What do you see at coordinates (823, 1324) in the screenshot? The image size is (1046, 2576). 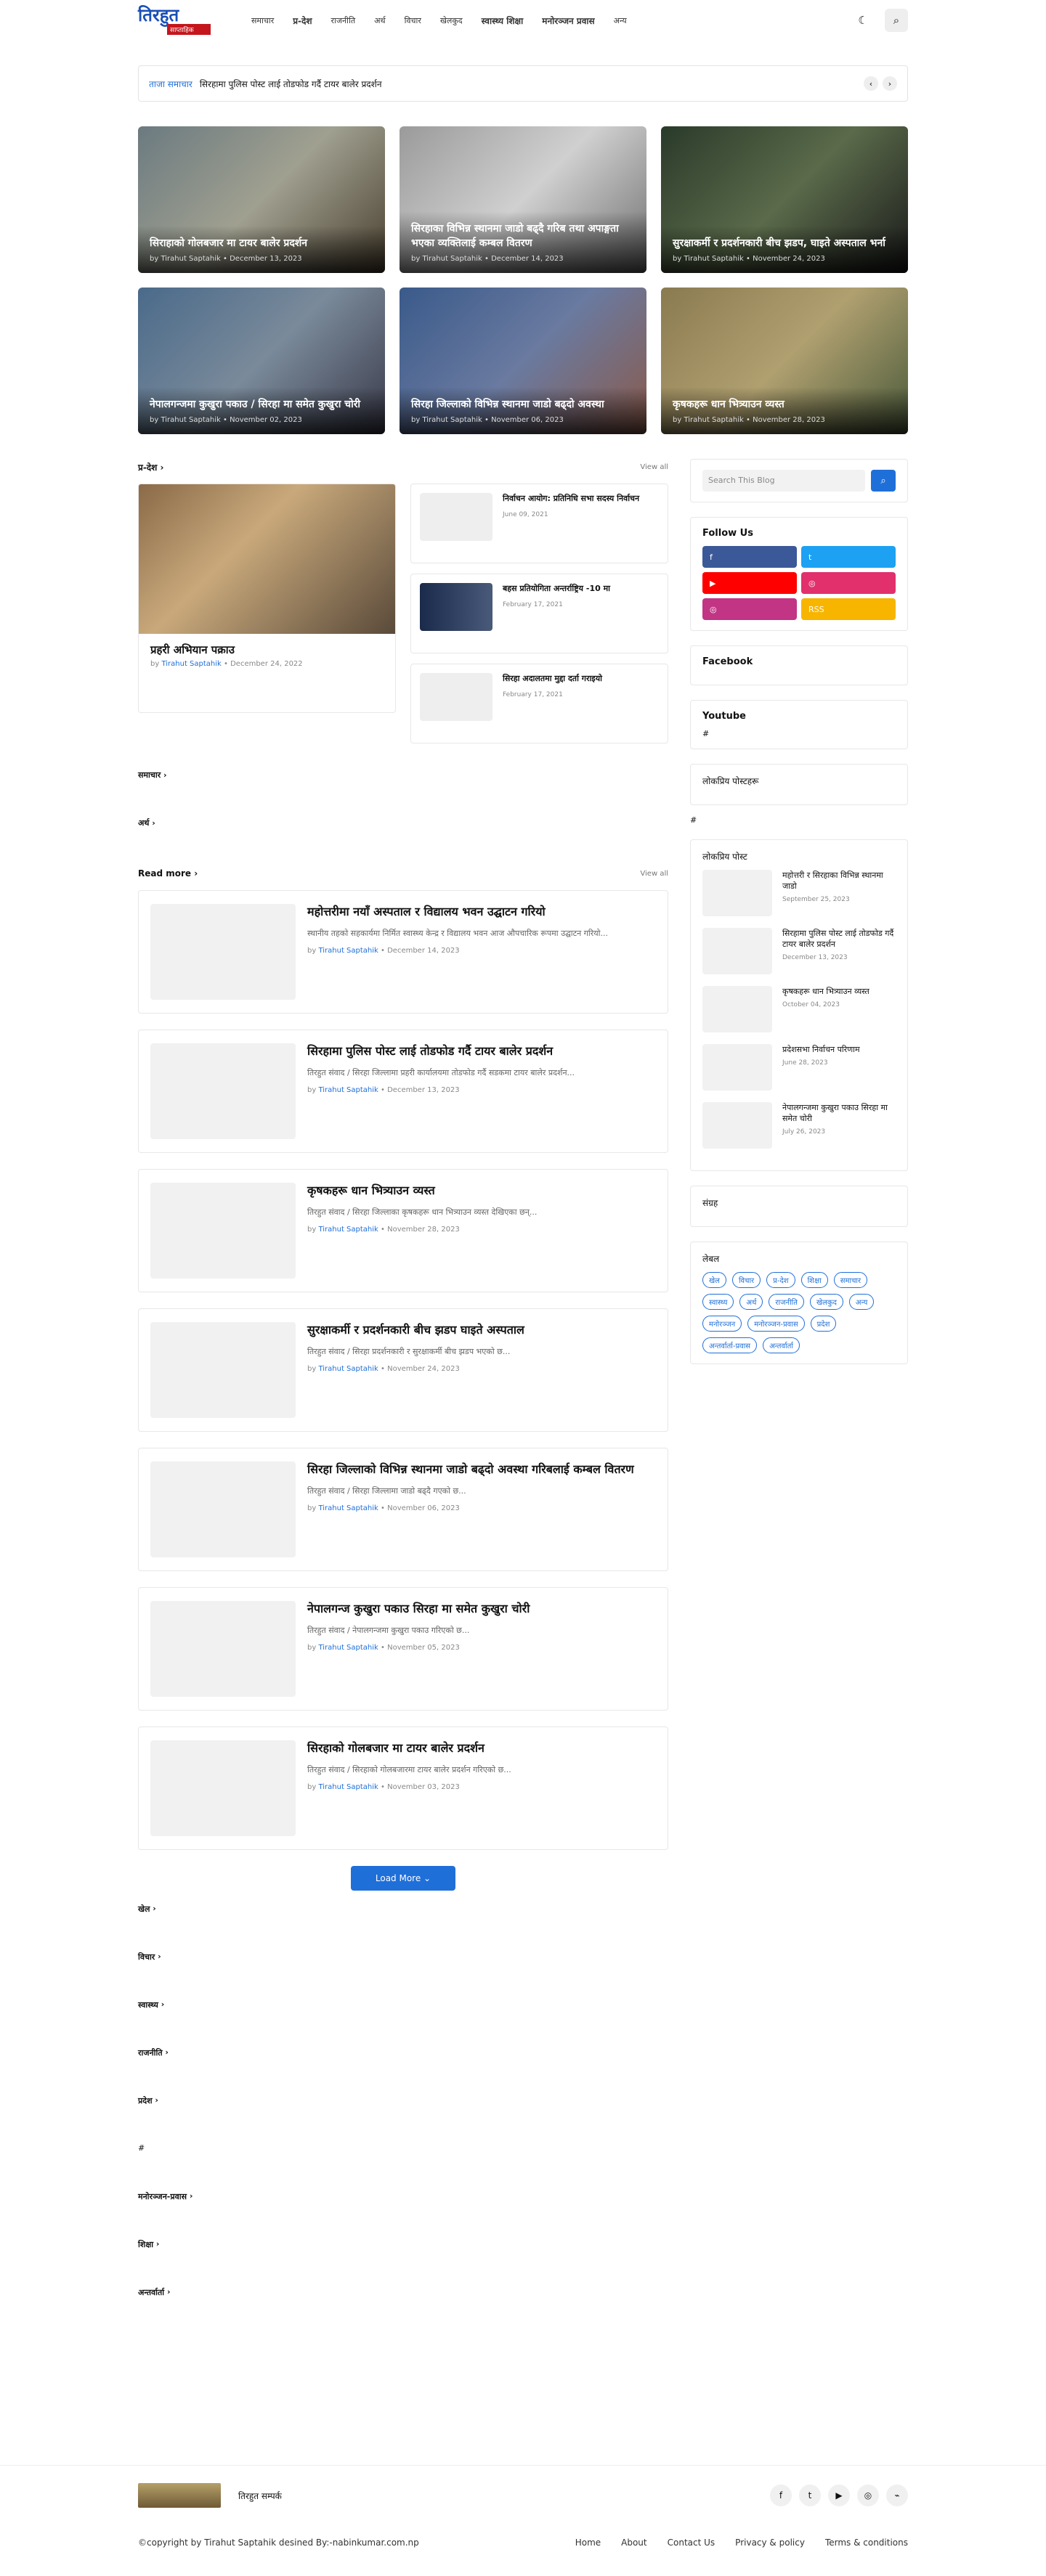 I see `label-tag: प्रदेश` at bounding box center [823, 1324].